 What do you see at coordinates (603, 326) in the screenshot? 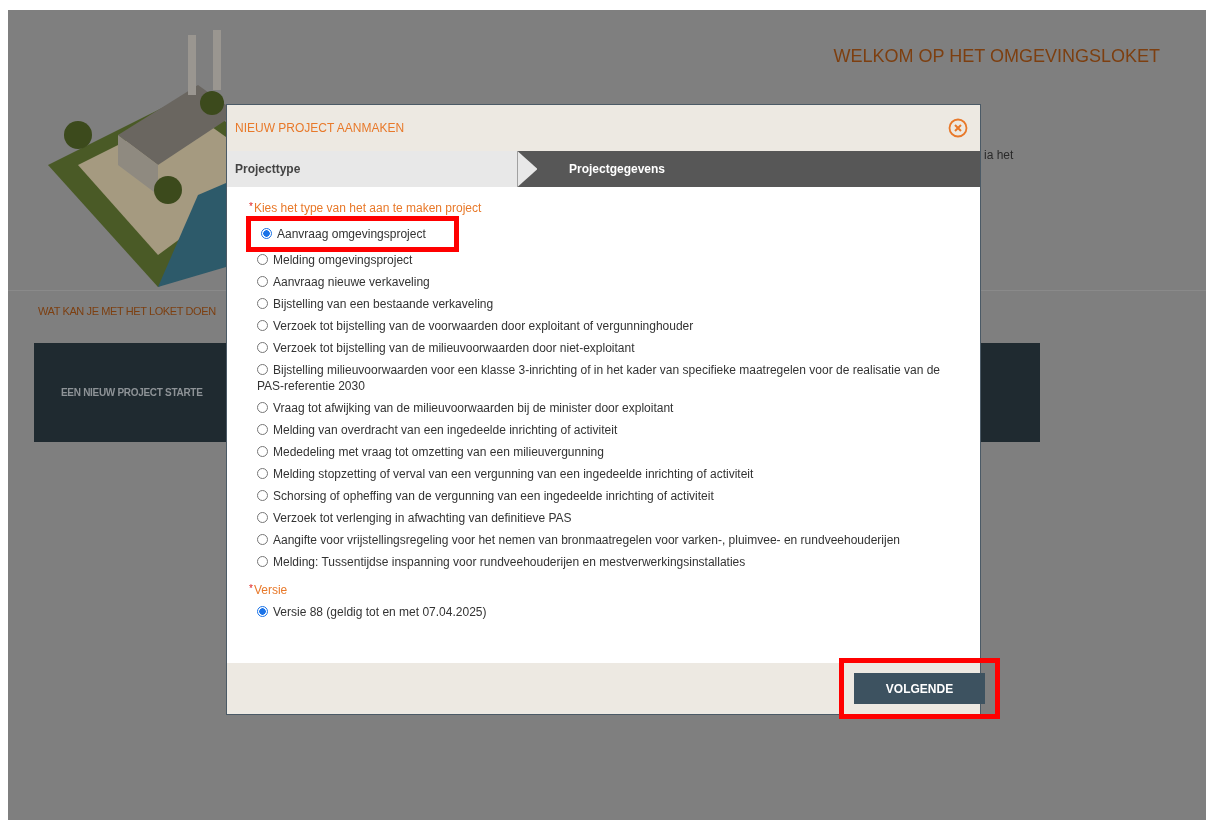
I see `radio-option: Verzoek tot bijstelling van de voorwaarden door exploitant of vergunninghouder` at bounding box center [603, 326].